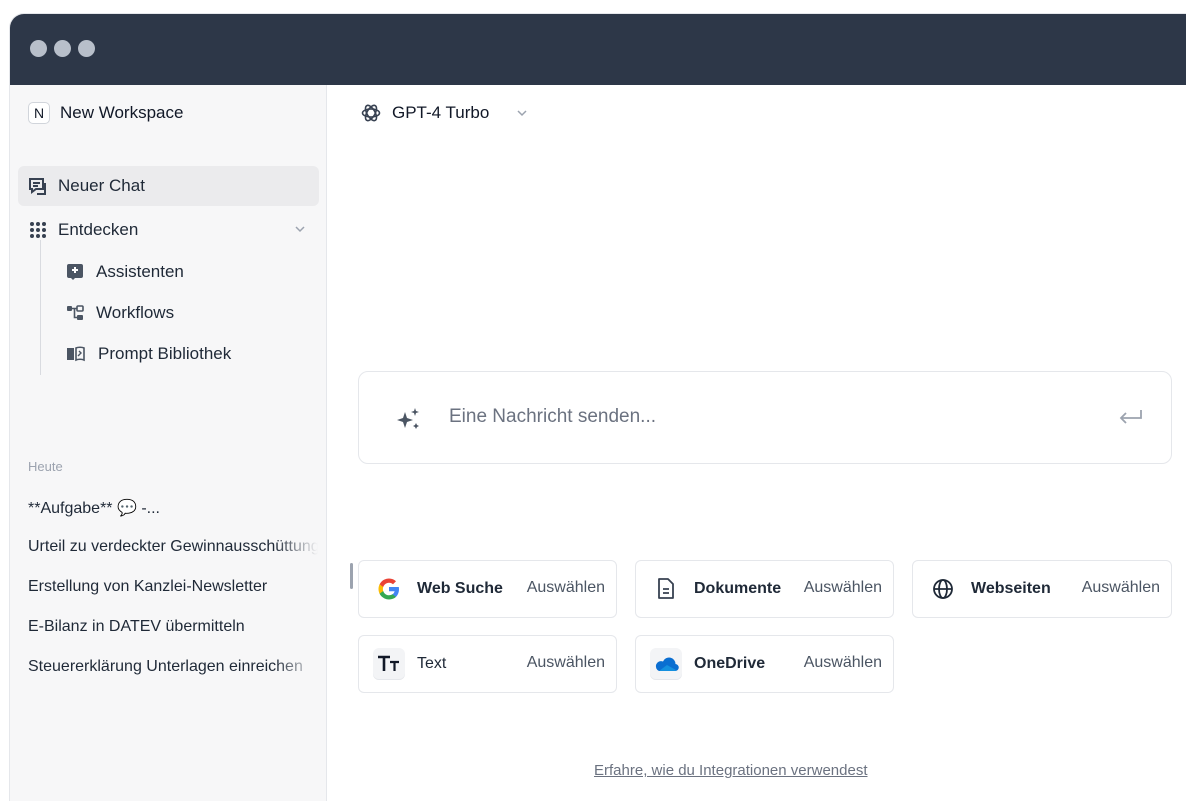 The width and height of the screenshot is (1186, 801). I want to click on integration-label: Text, so click(432, 663).